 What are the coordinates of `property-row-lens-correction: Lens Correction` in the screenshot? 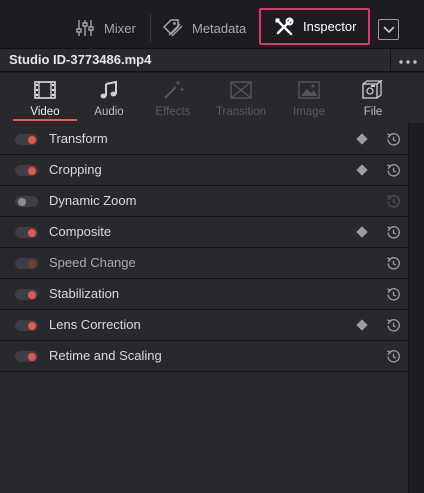 It's located at (204, 325).